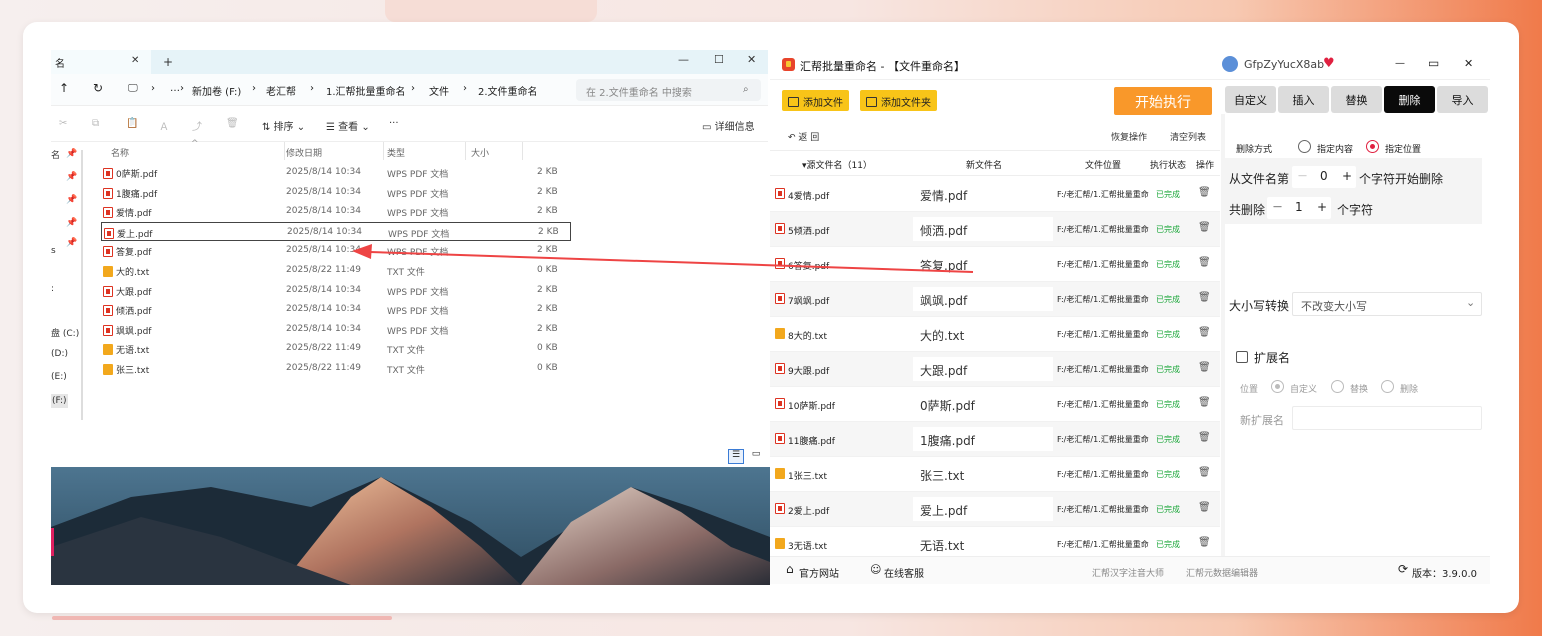 This screenshot has width=1542, height=636. What do you see at coordinates (63, 123) in the screenshot?
I see `cut-icon: ✂` at bounding box center [63, 123].